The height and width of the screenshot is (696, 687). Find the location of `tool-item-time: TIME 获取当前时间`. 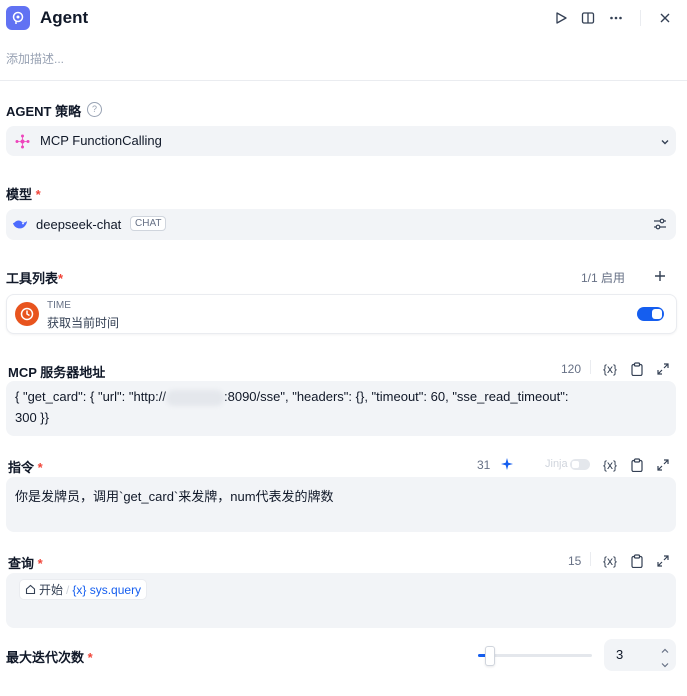

tool-item-time: TIME 获取当前时间 is located at coordinates (341, 314).